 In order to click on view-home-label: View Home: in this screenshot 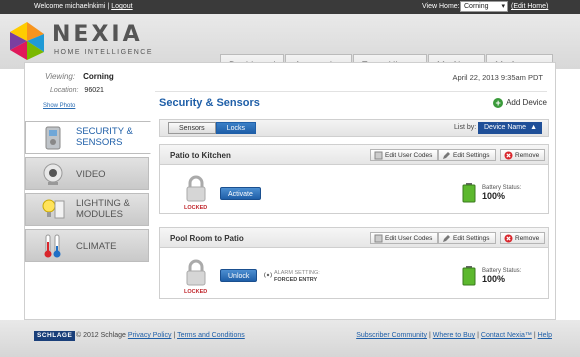, I will do `click(441, 6)`.